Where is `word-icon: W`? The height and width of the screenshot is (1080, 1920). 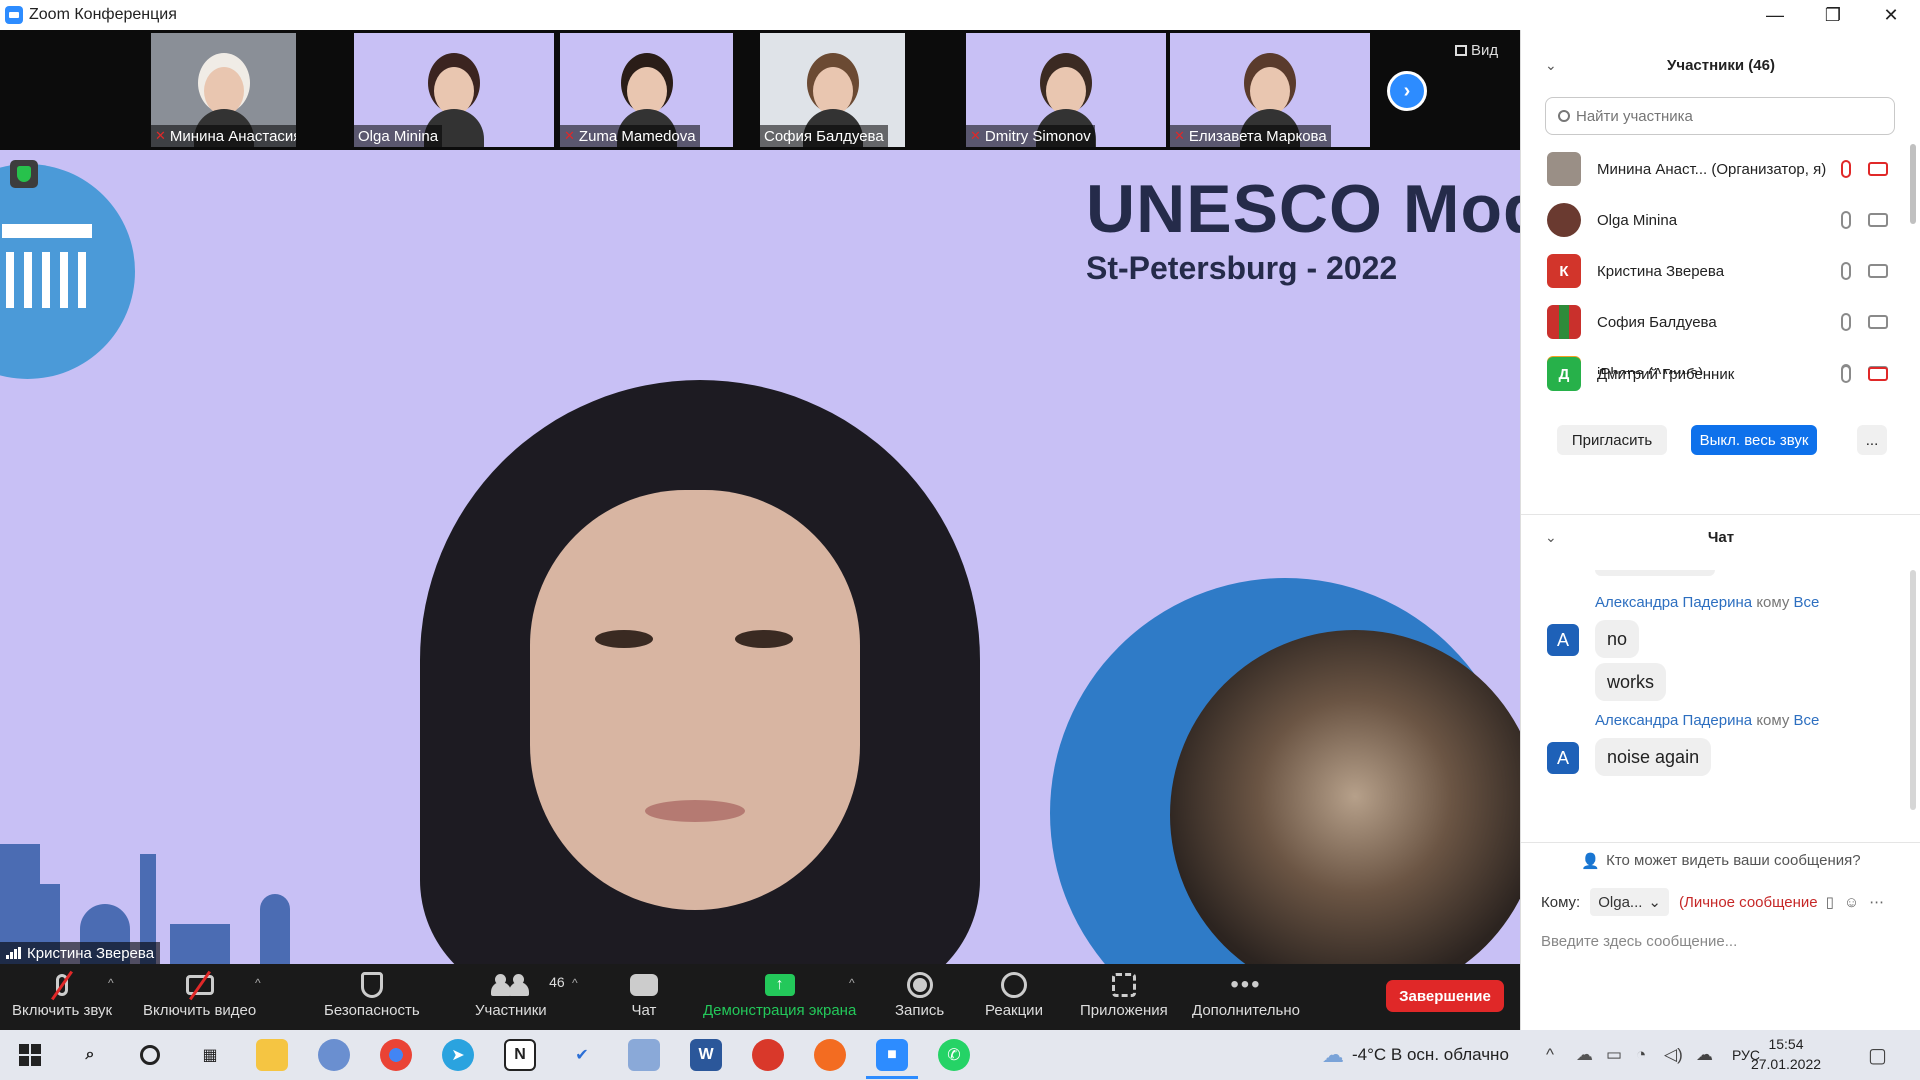
word-icon: W is located at coordinates (706, 1055).